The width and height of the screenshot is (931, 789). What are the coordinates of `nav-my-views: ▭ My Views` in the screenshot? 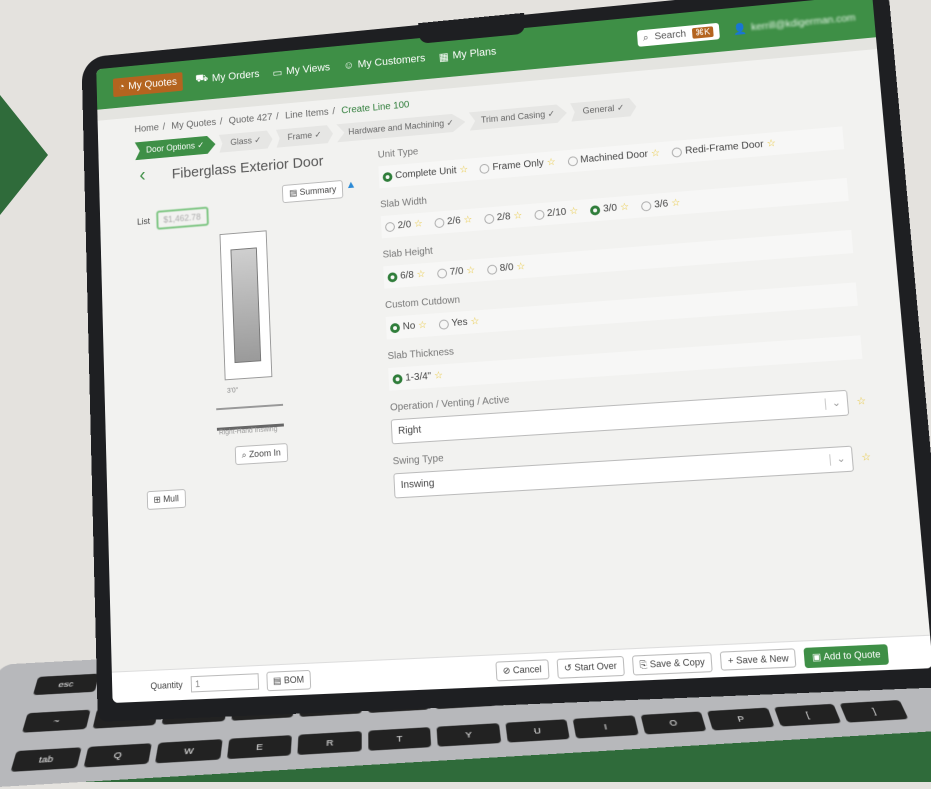 It's located at (301, 70).